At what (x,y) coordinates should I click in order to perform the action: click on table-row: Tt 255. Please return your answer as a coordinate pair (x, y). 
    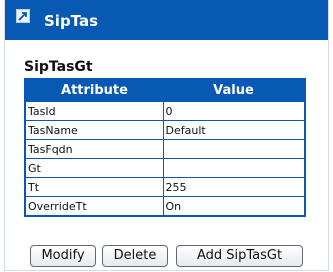
    Looking at the image, I should click on (165, 187).